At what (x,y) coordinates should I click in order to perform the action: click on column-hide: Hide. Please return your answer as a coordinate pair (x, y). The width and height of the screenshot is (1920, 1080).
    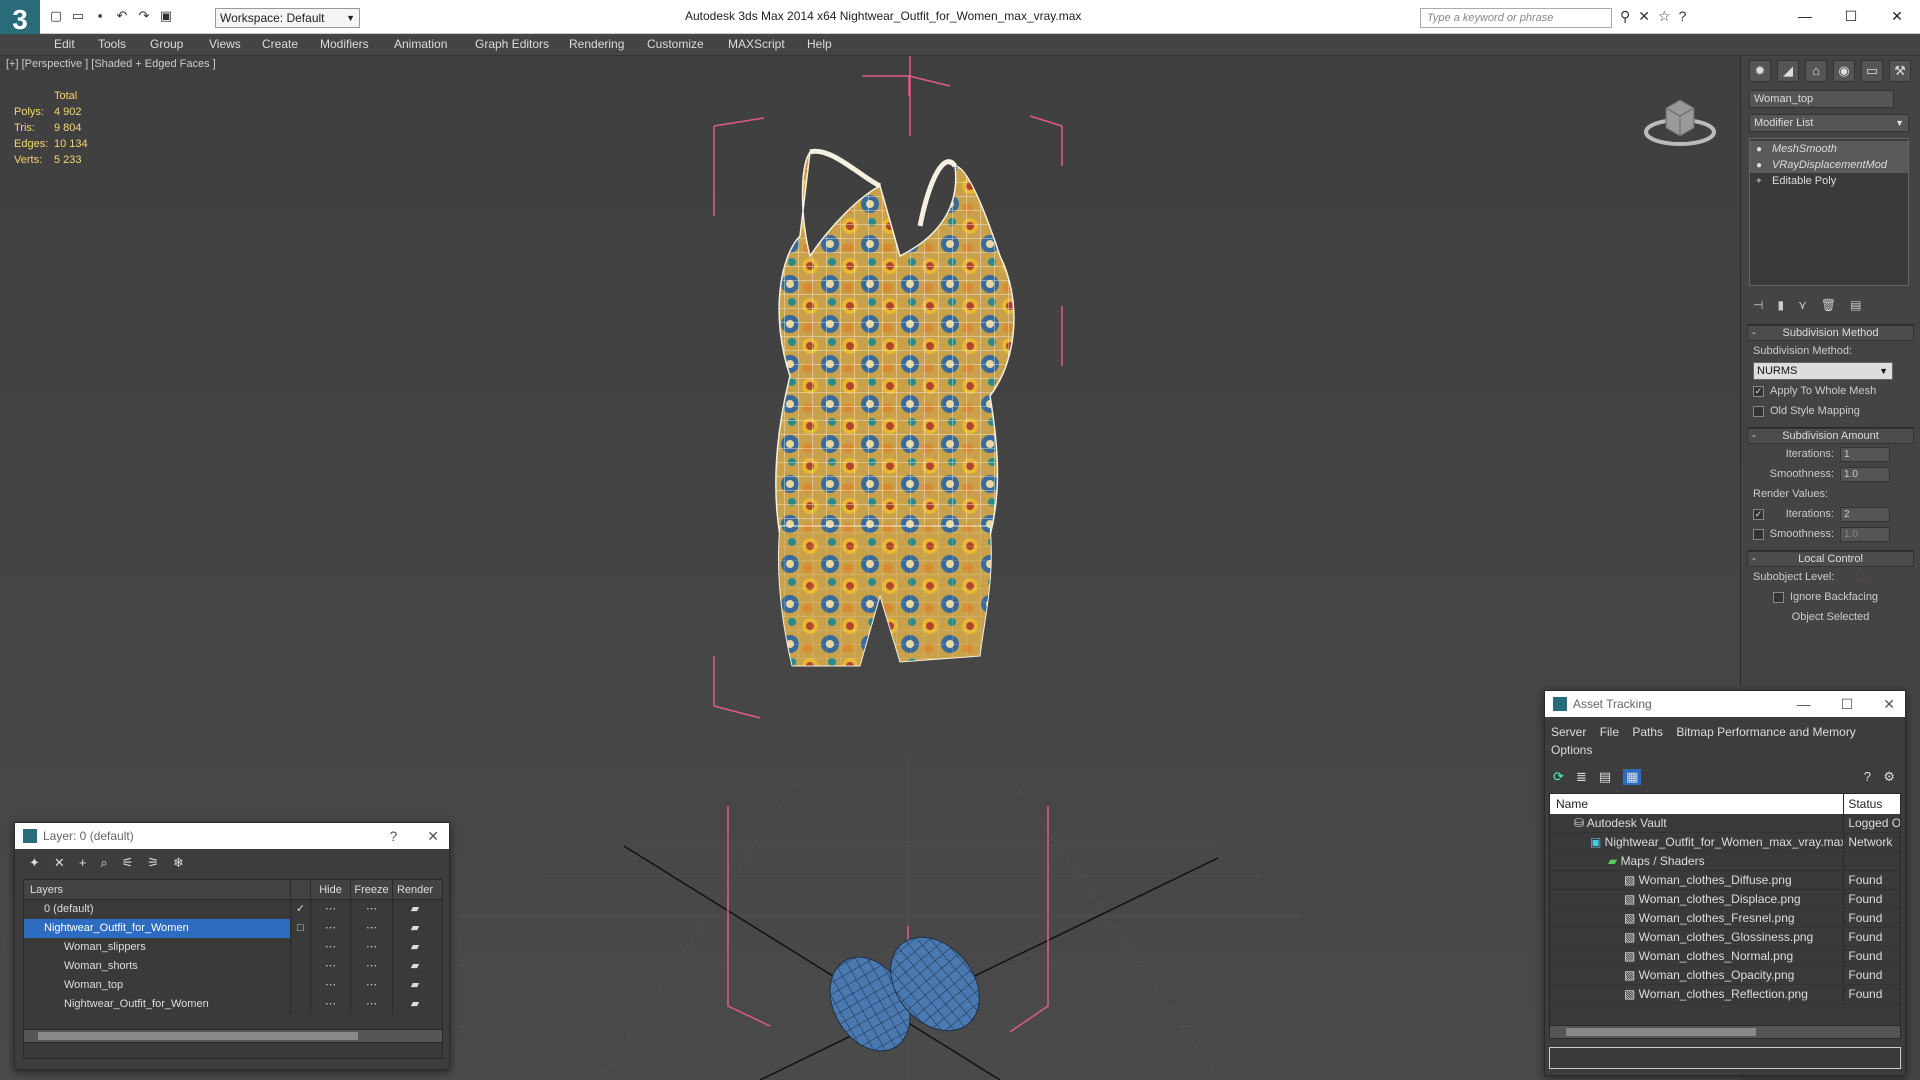
    Looking at the image, I should click on (331, 889).